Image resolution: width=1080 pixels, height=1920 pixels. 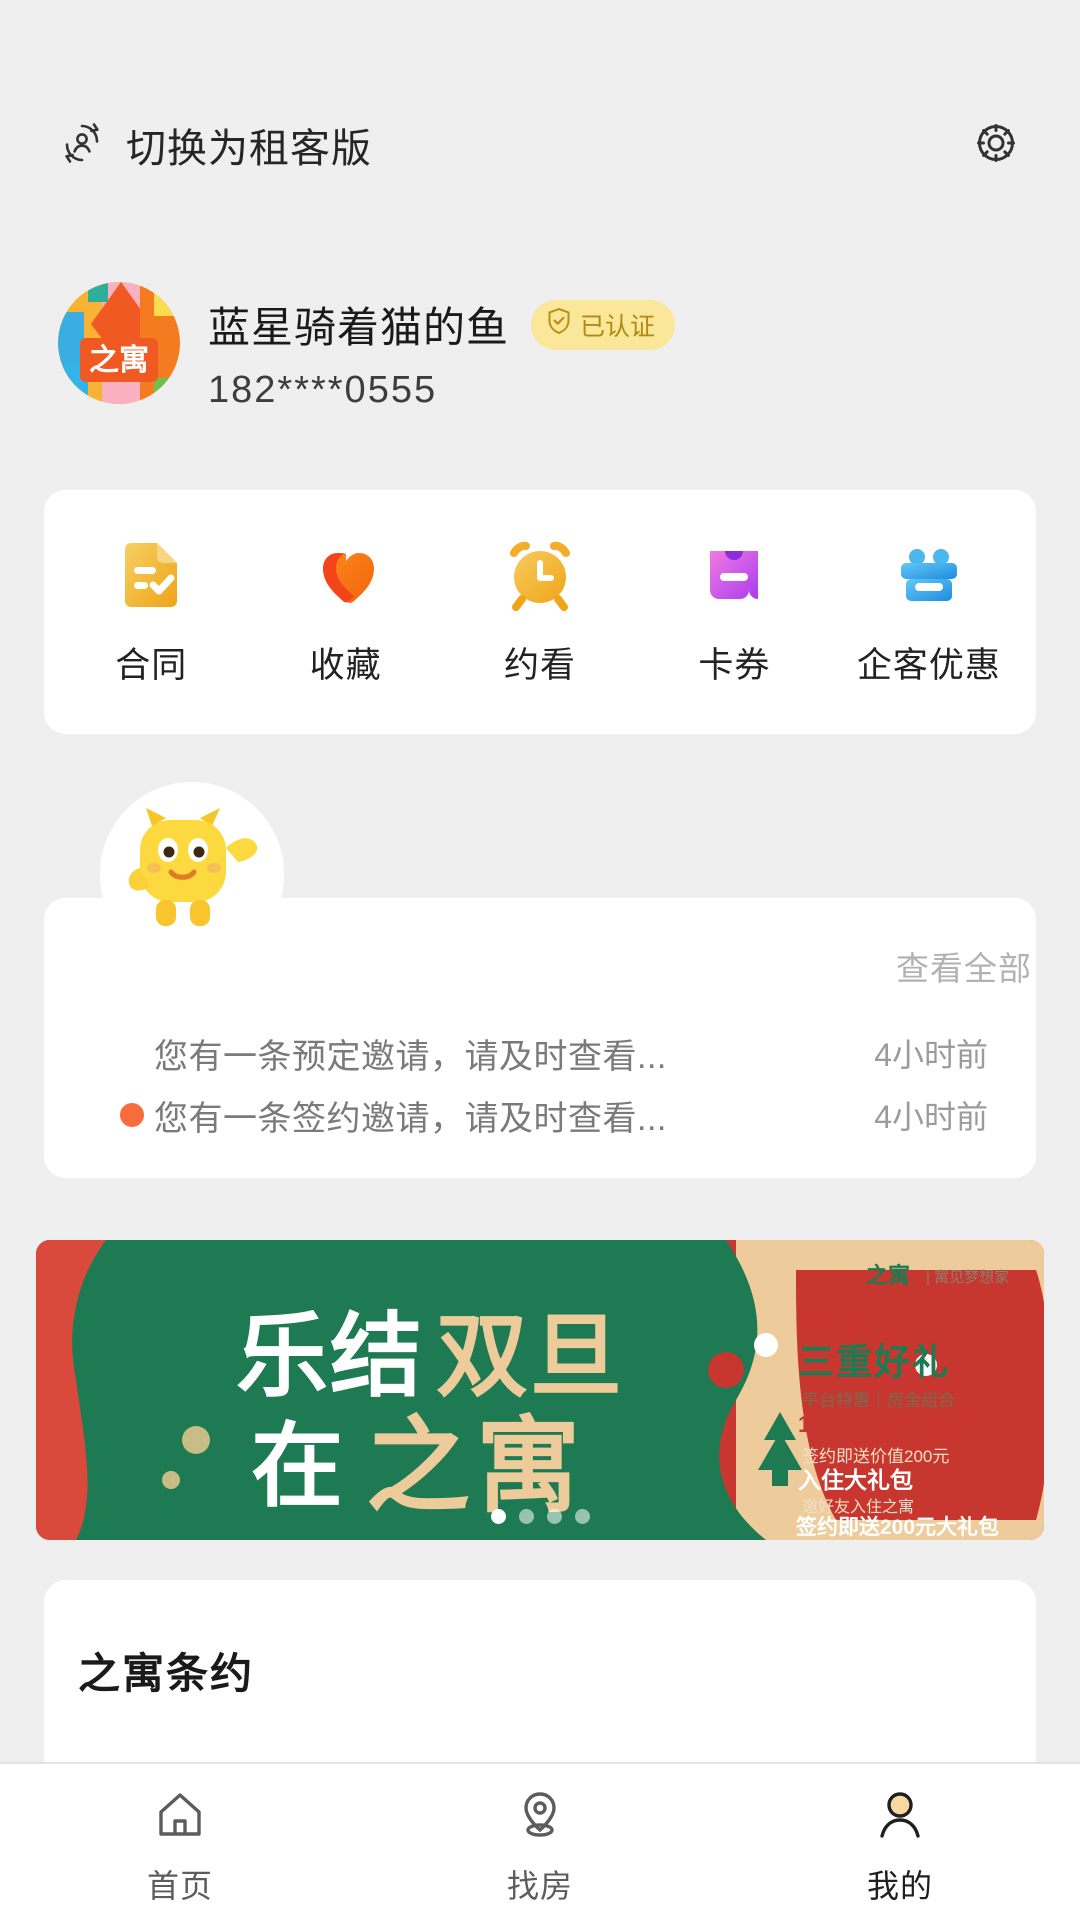 I want to click on avatar: 之寓, so click(x=119, y=343).